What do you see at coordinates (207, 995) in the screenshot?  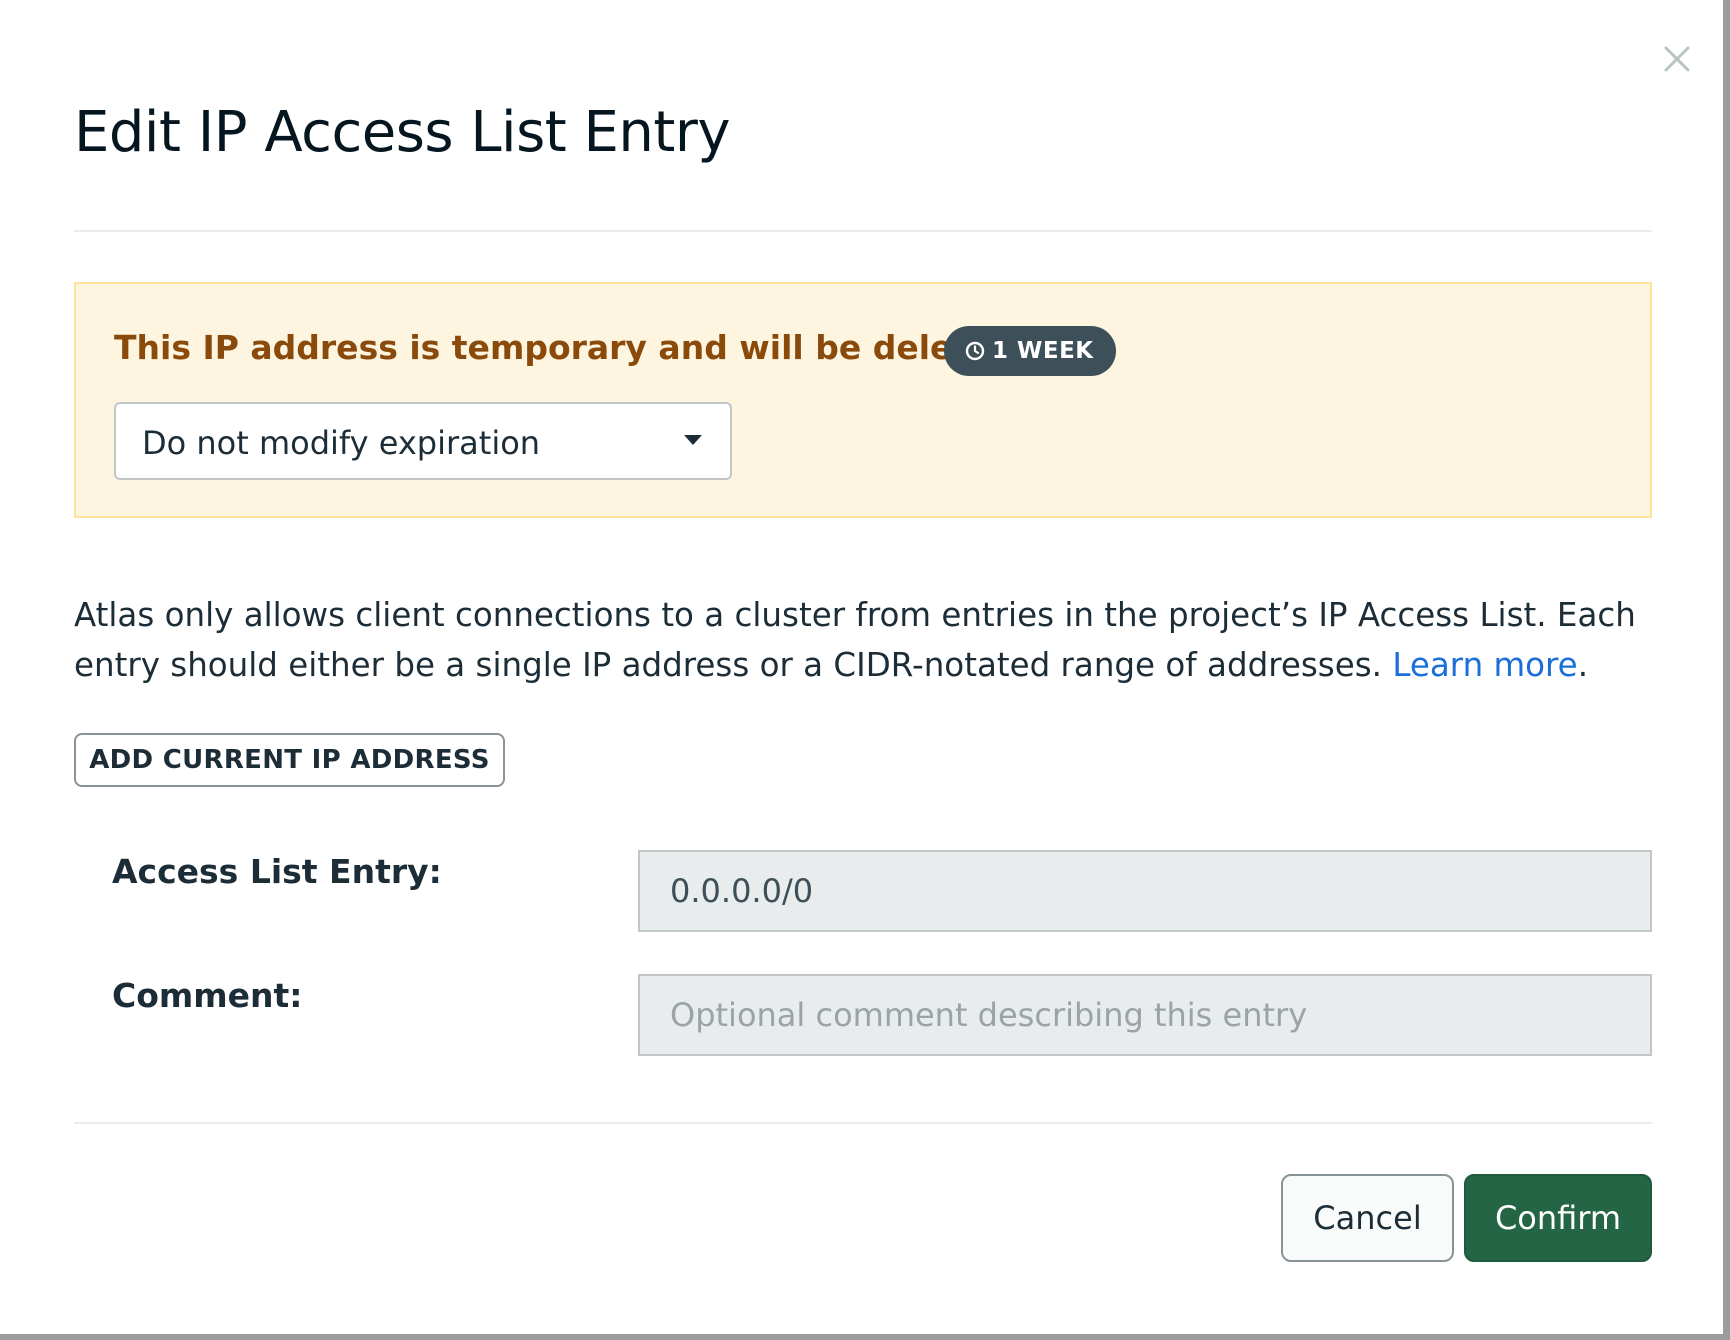 I see `comment-label: Comment:` at bounding box center [207, 995].